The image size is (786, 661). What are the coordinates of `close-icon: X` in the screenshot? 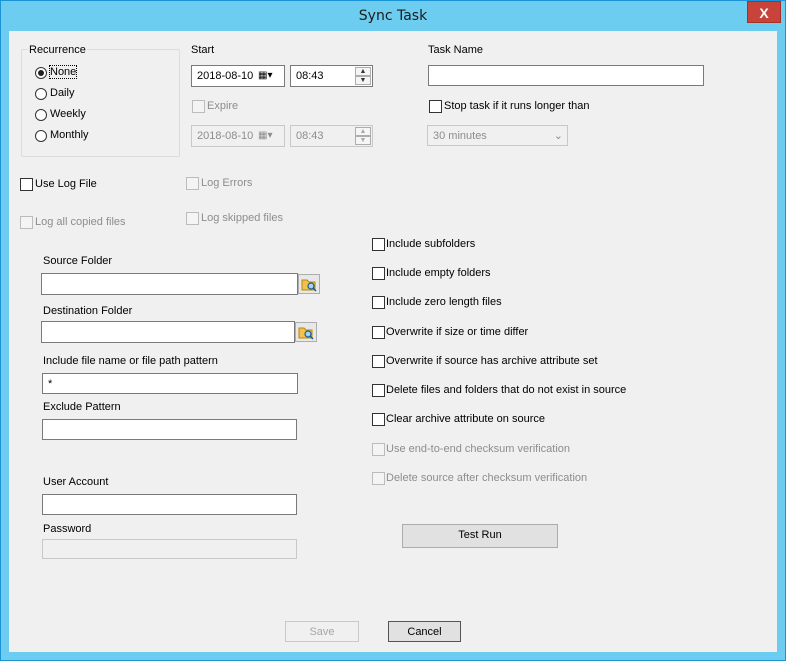 It's located at (764, 13).